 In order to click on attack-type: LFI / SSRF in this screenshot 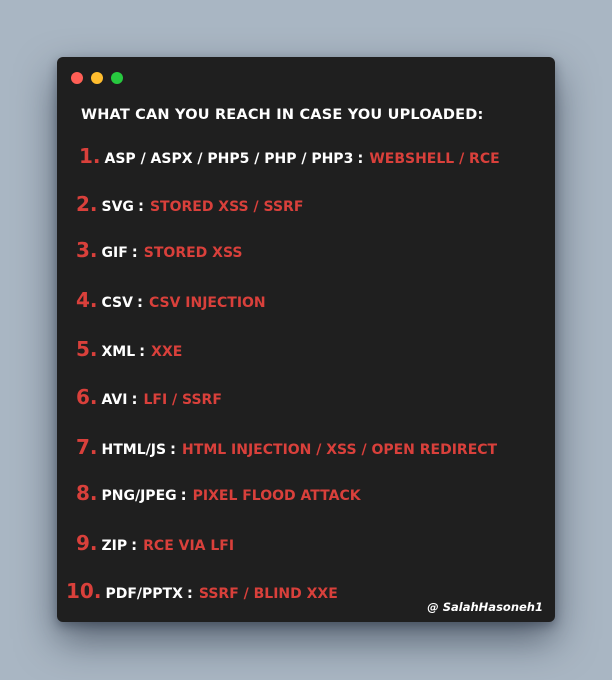, I will do `click(182, 400)`.